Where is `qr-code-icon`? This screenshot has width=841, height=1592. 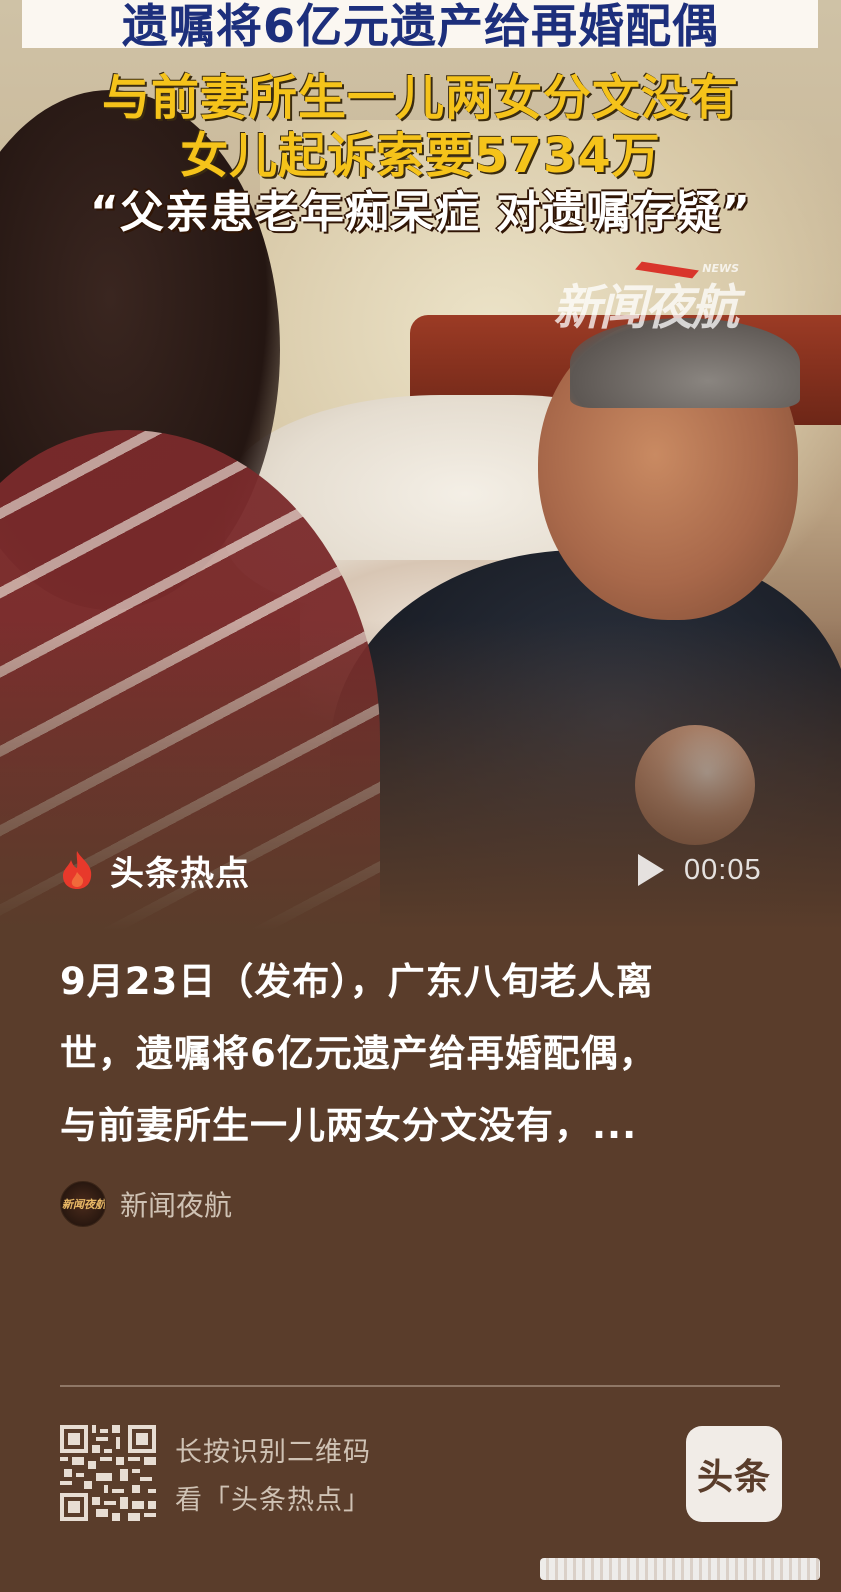 qr-code-icon is located at coordinates (108, 1473).